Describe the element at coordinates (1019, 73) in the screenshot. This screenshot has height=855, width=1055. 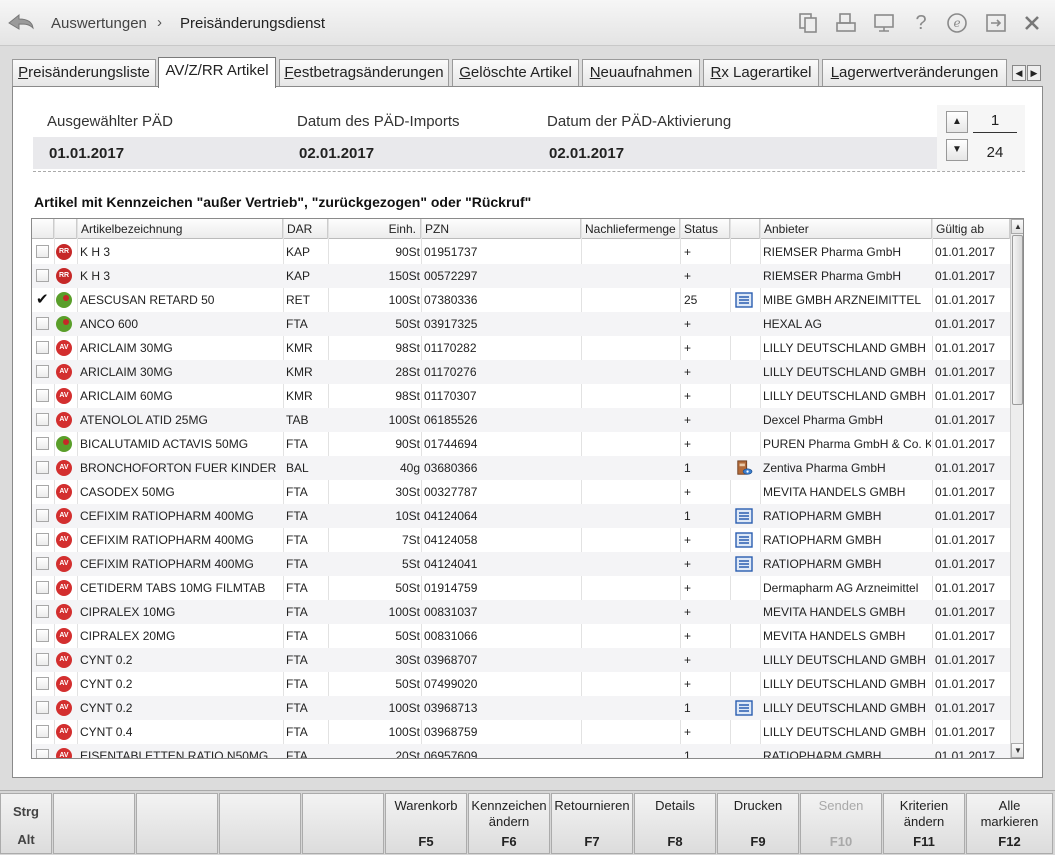
I see `tab-scroll-left-icon: ◀` at that location.